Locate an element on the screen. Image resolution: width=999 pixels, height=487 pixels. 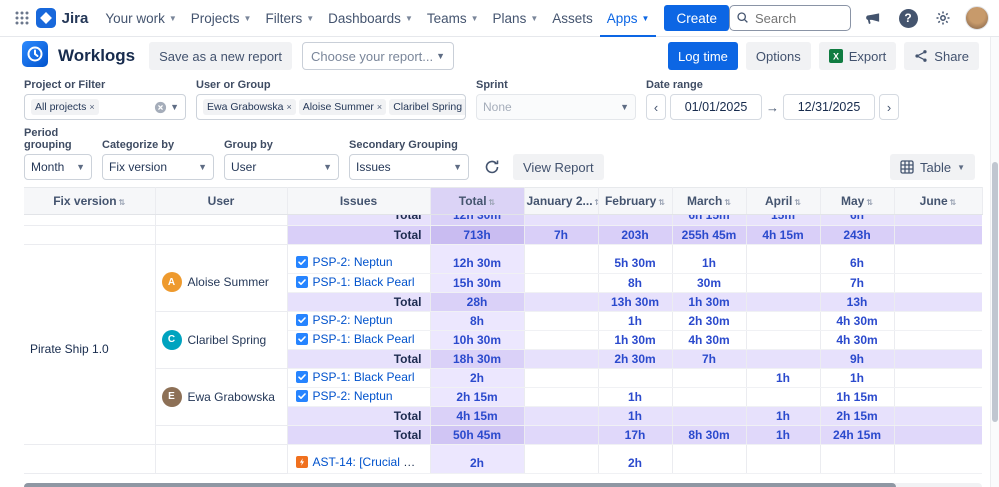
help-icon: ? is located at coordinates (908, 18).